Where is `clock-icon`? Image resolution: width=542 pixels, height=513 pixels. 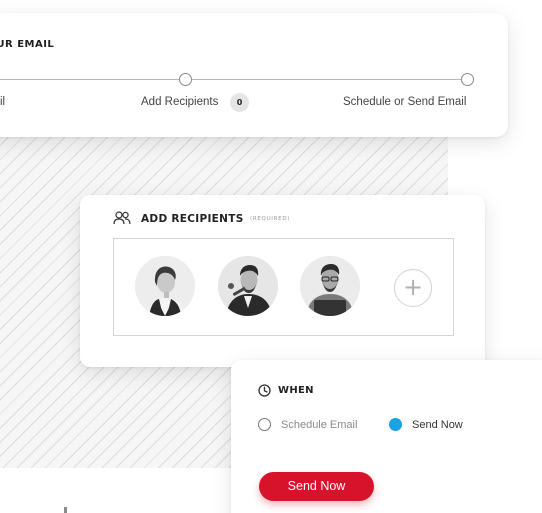
clock-icon is located at coordinates (264, 390).